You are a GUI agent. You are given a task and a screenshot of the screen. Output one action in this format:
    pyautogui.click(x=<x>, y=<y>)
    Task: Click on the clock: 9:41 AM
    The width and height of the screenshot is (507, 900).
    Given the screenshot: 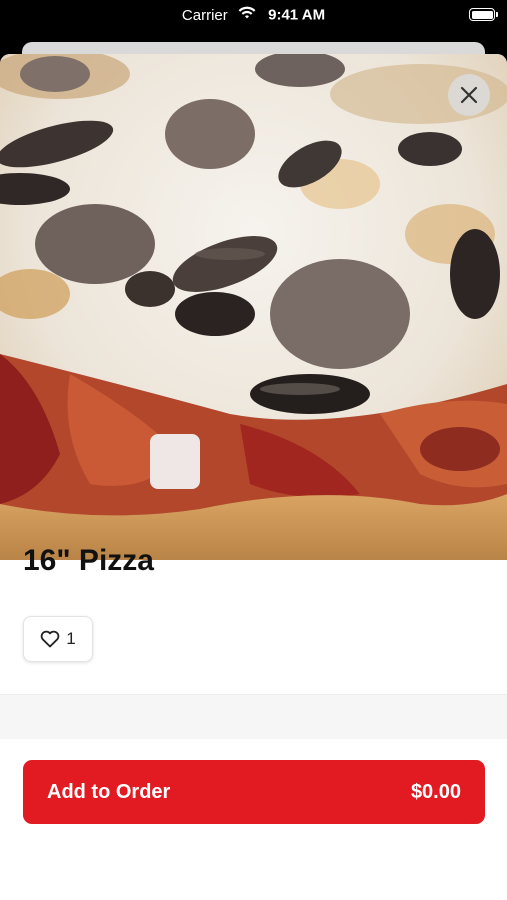 What is the action you would take?
    pyautogui.click(x=297, y=15)
    